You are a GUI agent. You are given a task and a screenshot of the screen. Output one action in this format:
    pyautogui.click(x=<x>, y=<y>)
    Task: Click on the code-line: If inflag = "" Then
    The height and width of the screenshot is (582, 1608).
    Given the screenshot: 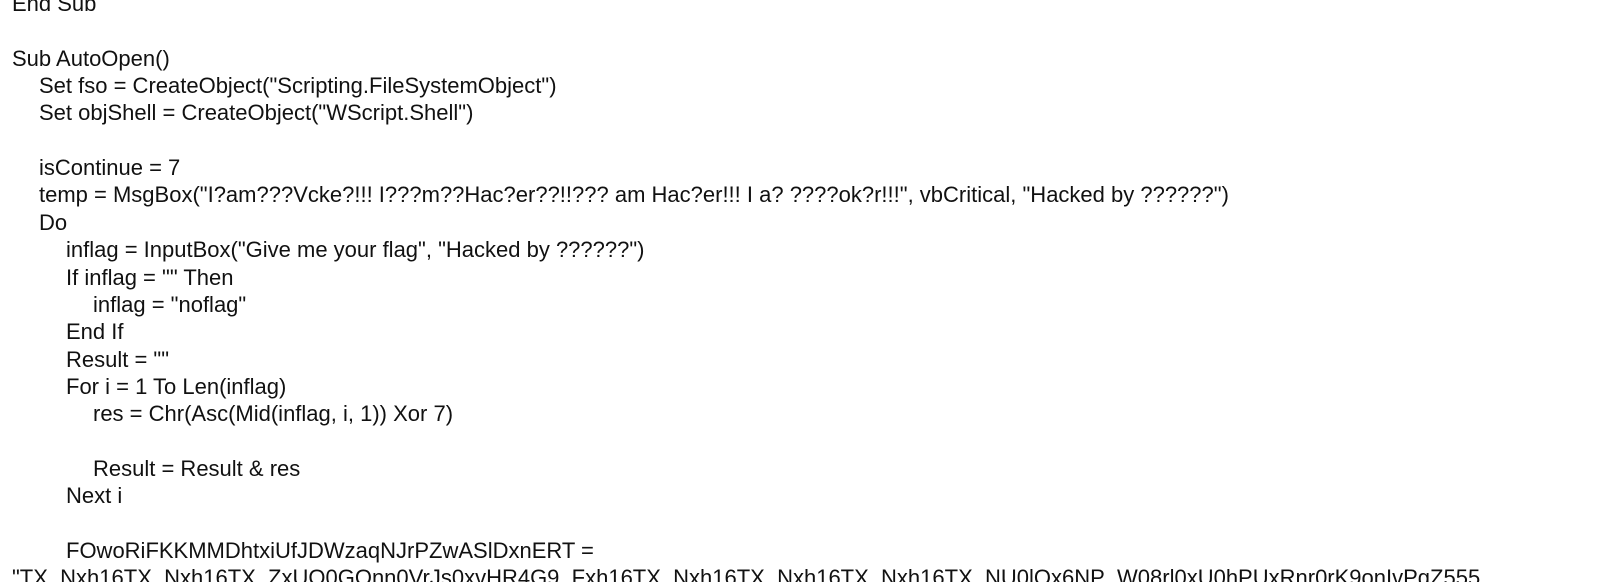 What is the action you would take?
    pyautogui.click(x=149, y=278)
    